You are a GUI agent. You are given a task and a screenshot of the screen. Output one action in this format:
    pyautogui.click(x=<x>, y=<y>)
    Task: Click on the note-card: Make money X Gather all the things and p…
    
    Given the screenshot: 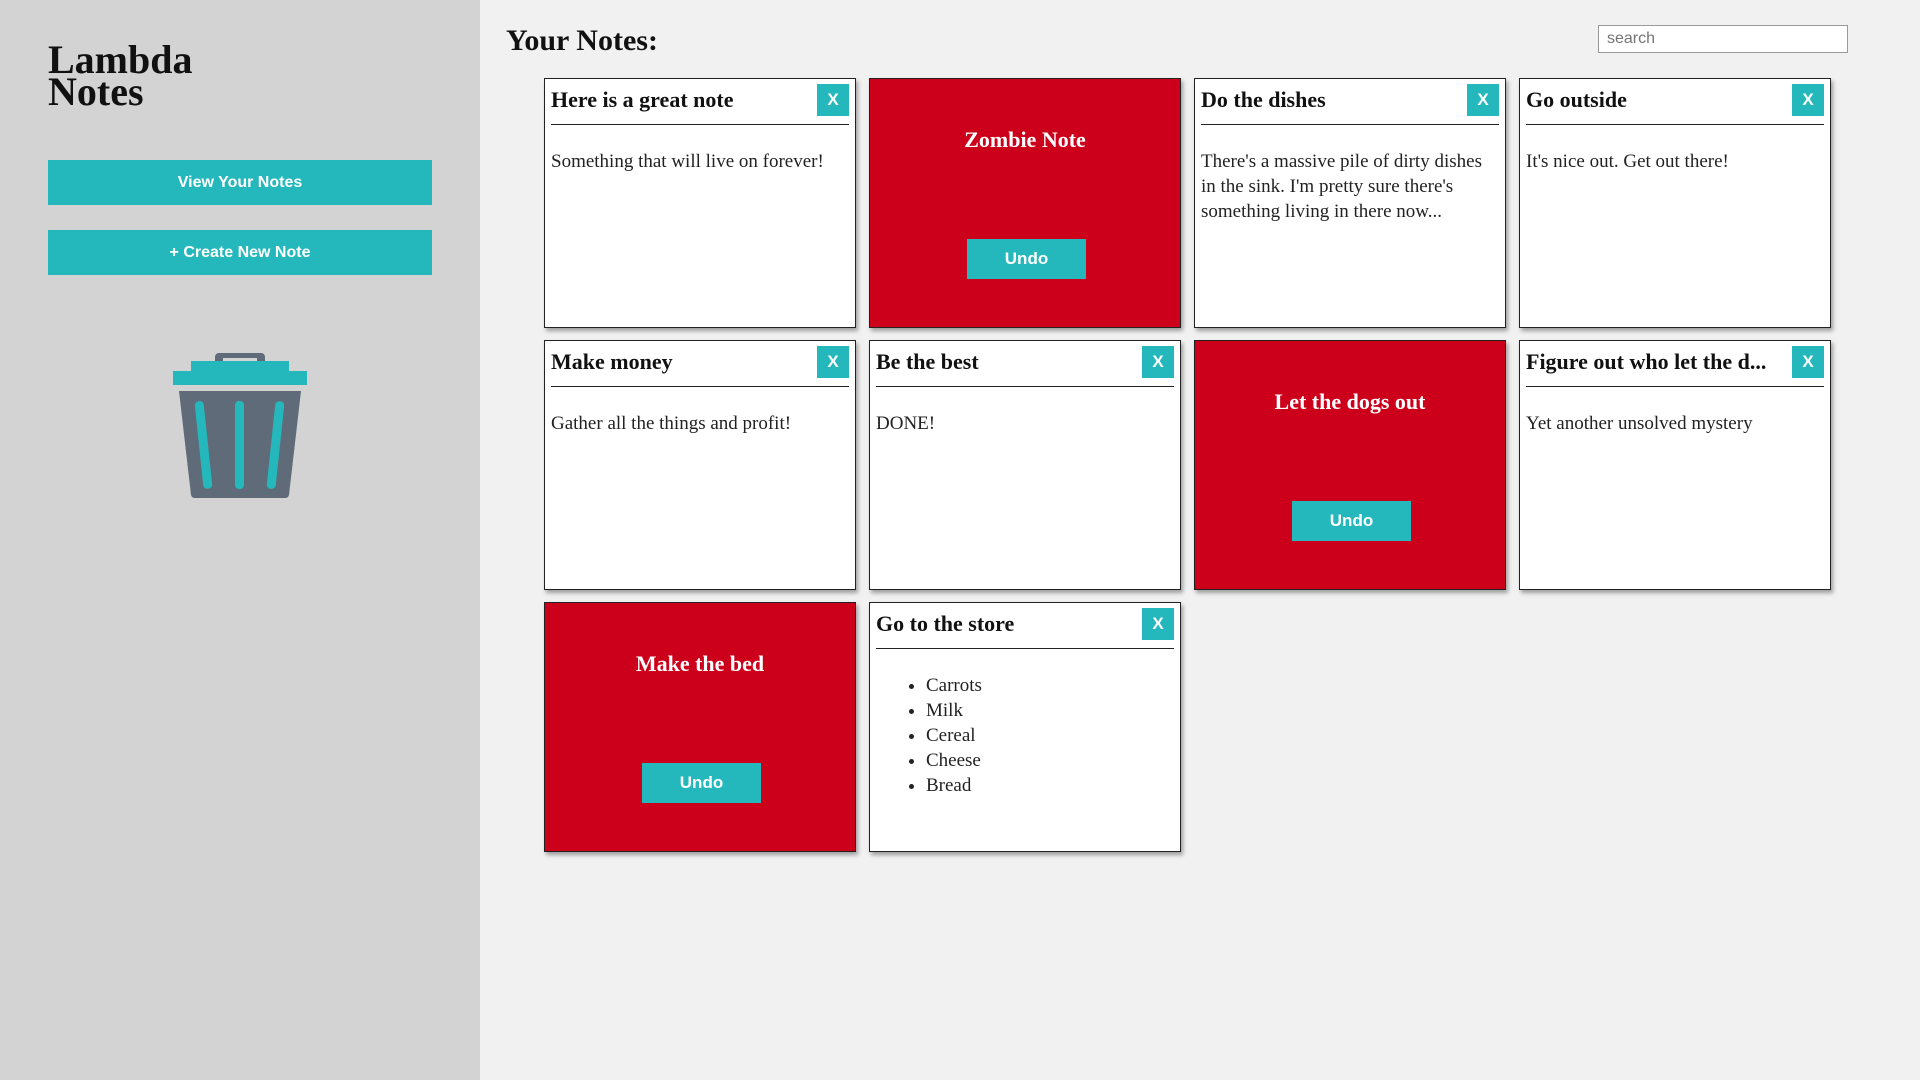 What is the action you would take?
    pyautogui.click(x=700, y=465)
    